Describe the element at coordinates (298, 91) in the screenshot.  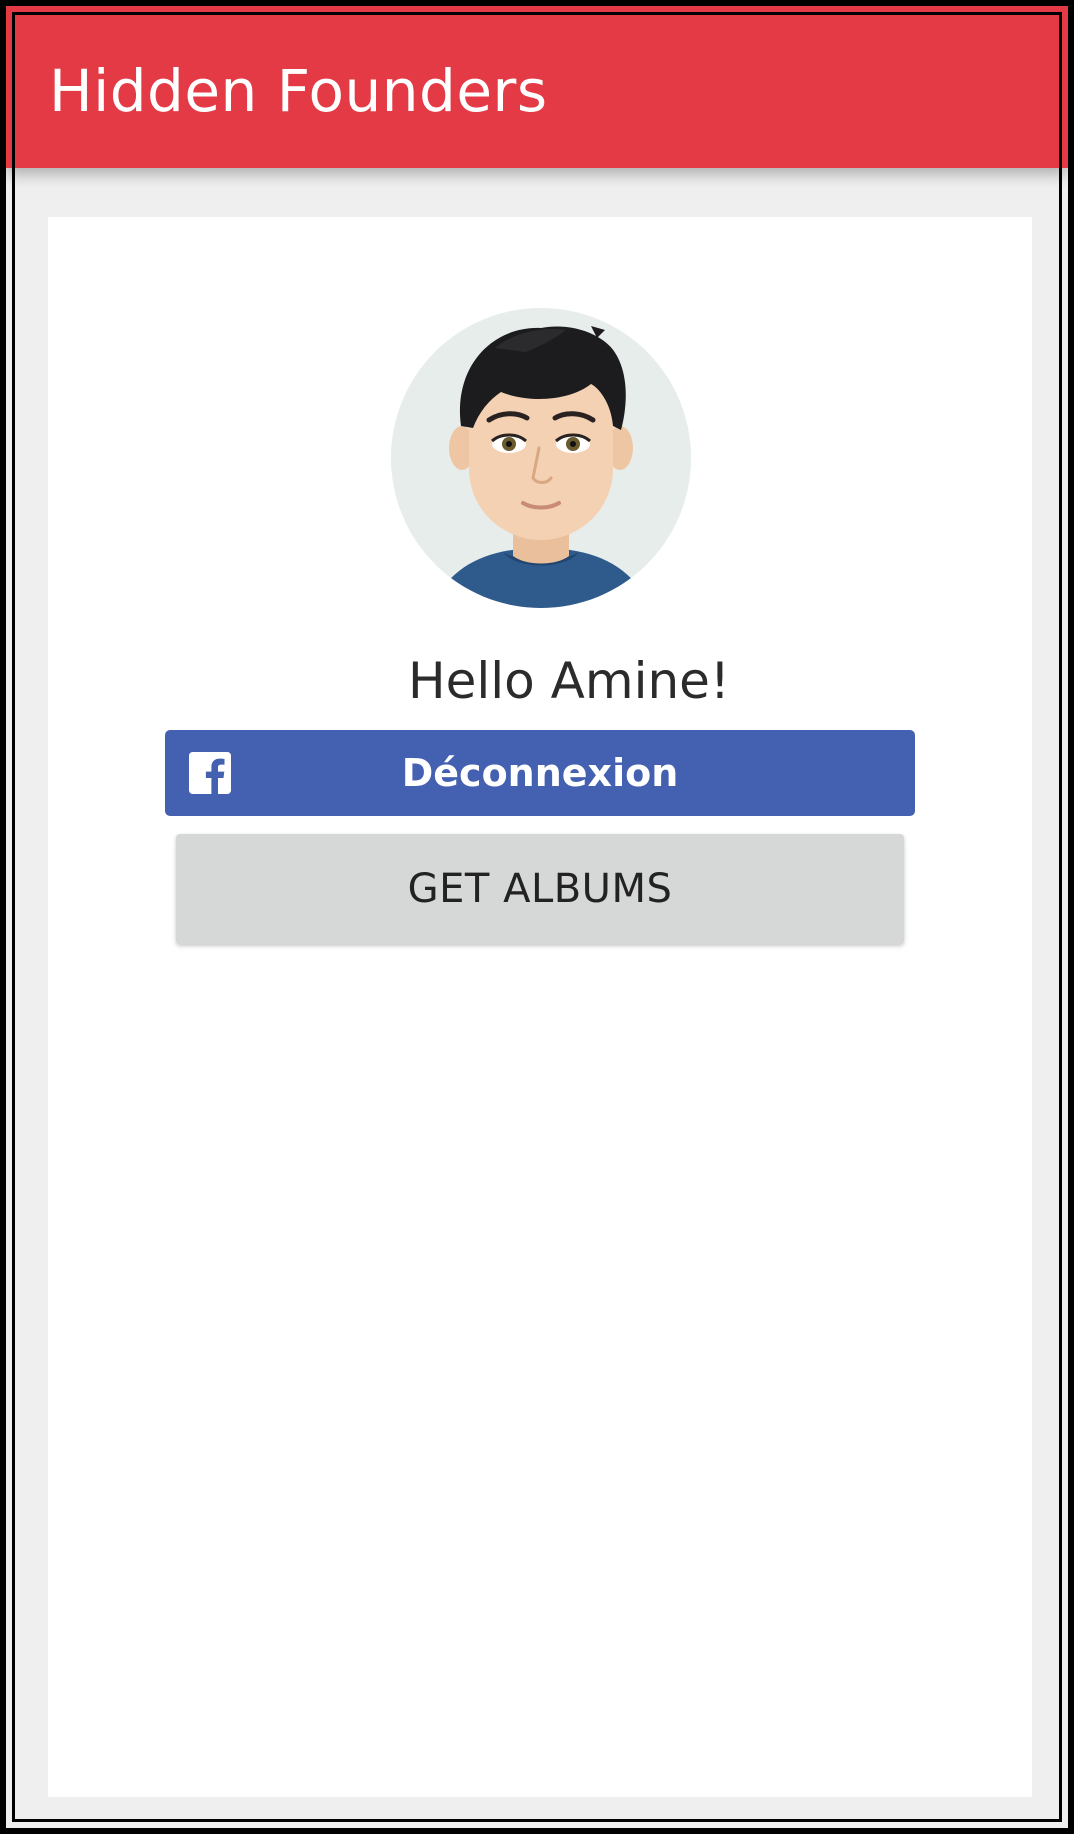
I see `app-title: Hidden Founders` at that location.